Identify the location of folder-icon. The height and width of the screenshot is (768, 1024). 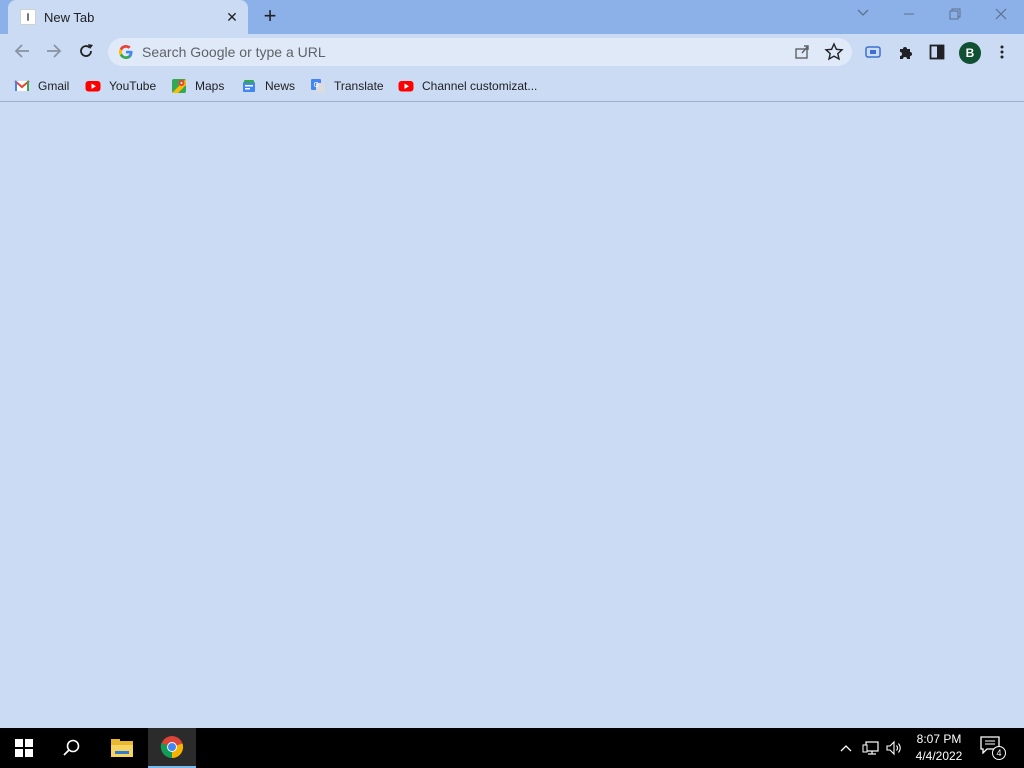
(122, 748).